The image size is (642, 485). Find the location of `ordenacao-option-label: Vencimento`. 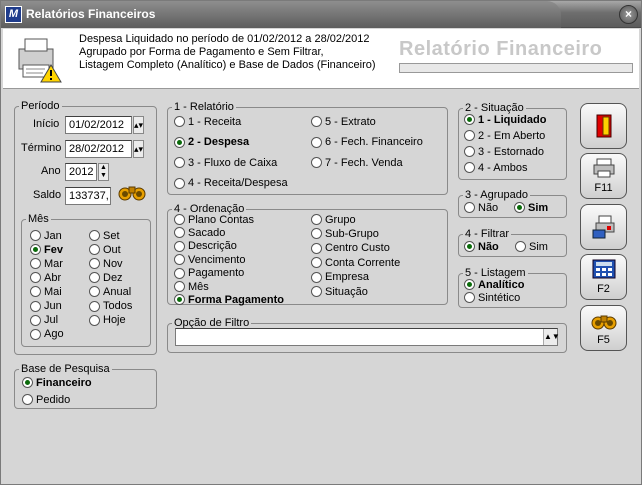

ordenacao-option-label: Vencimento is located at coordinates (217, 259).